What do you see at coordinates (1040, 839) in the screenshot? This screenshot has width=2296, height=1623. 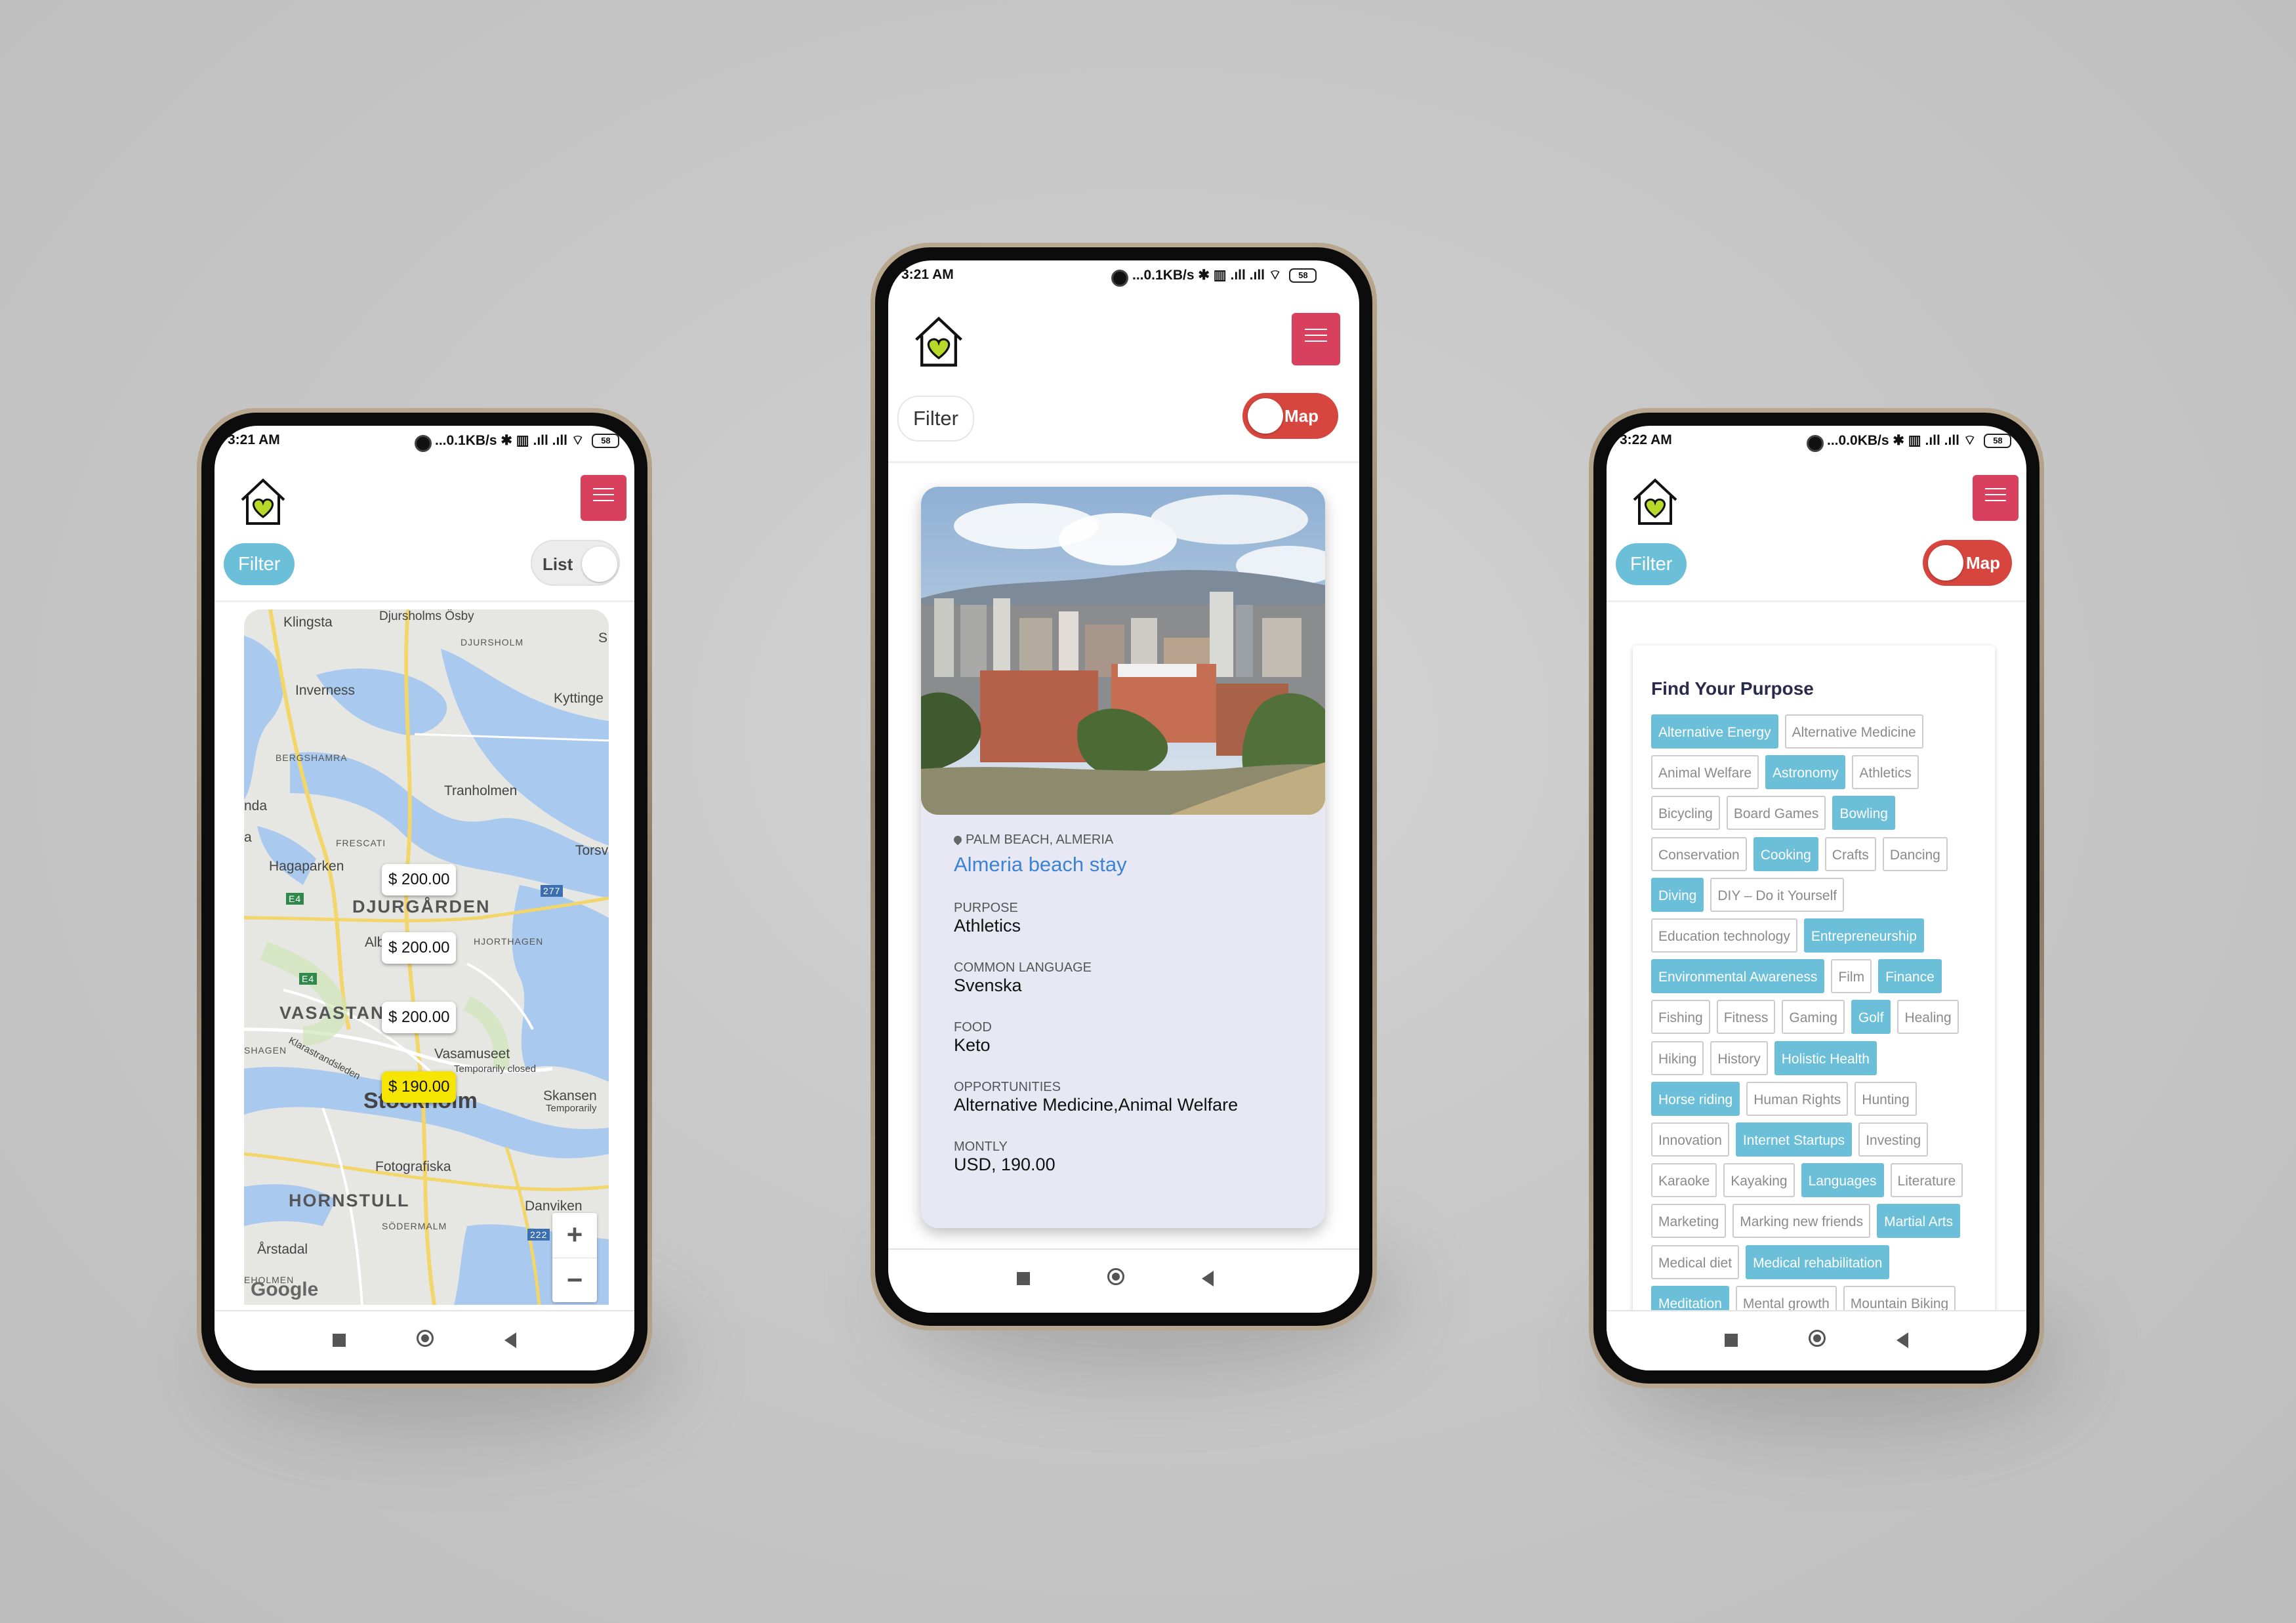 I see `location-text: PALM BEACH, ALMERIA` at bounding box center [1040, 839].